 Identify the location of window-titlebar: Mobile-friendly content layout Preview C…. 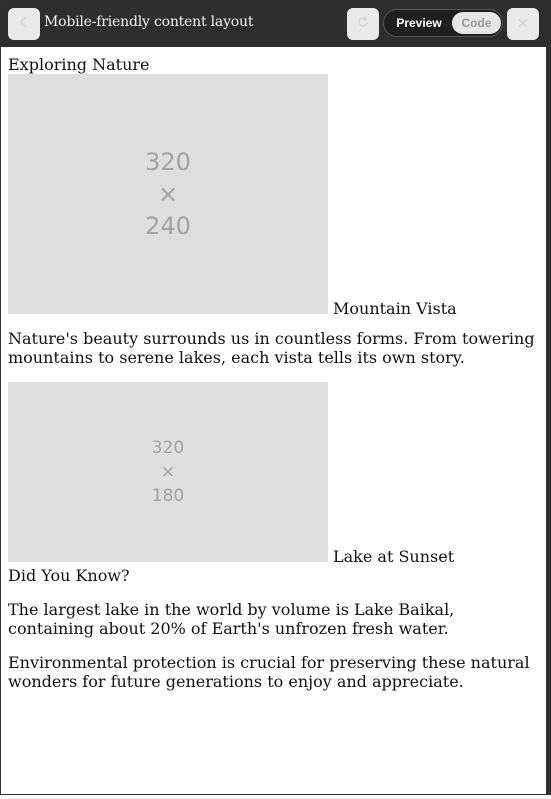
(276, 24).